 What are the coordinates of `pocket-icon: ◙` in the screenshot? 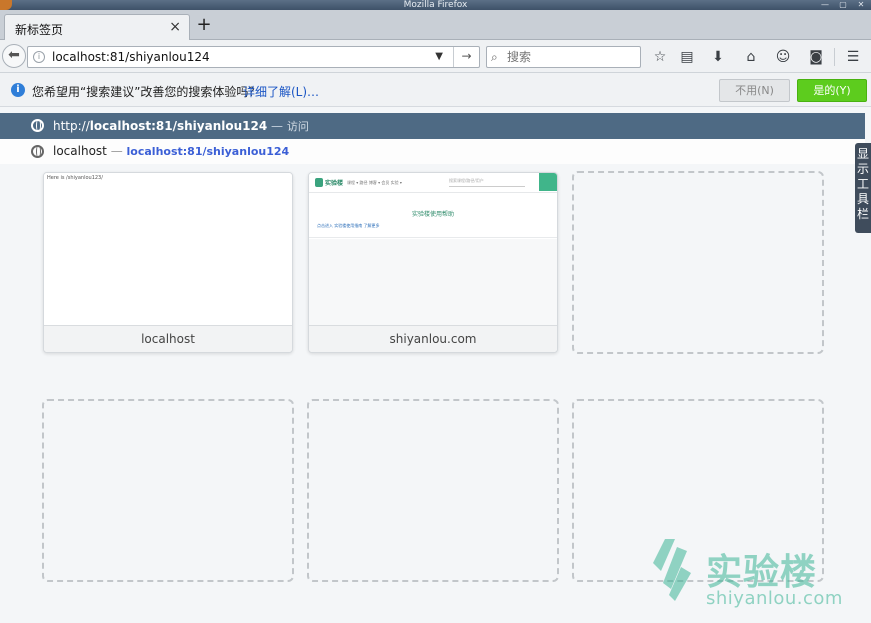 It's located at (816, 57).